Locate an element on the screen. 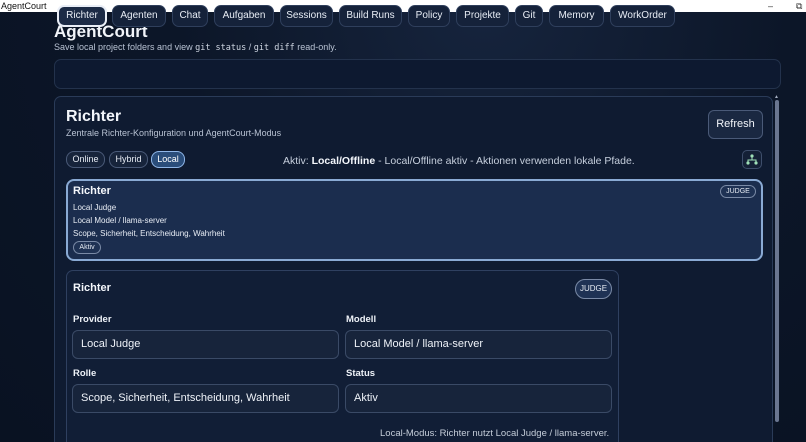  window-title: AgentCourt is located at coordinates (24, 6).